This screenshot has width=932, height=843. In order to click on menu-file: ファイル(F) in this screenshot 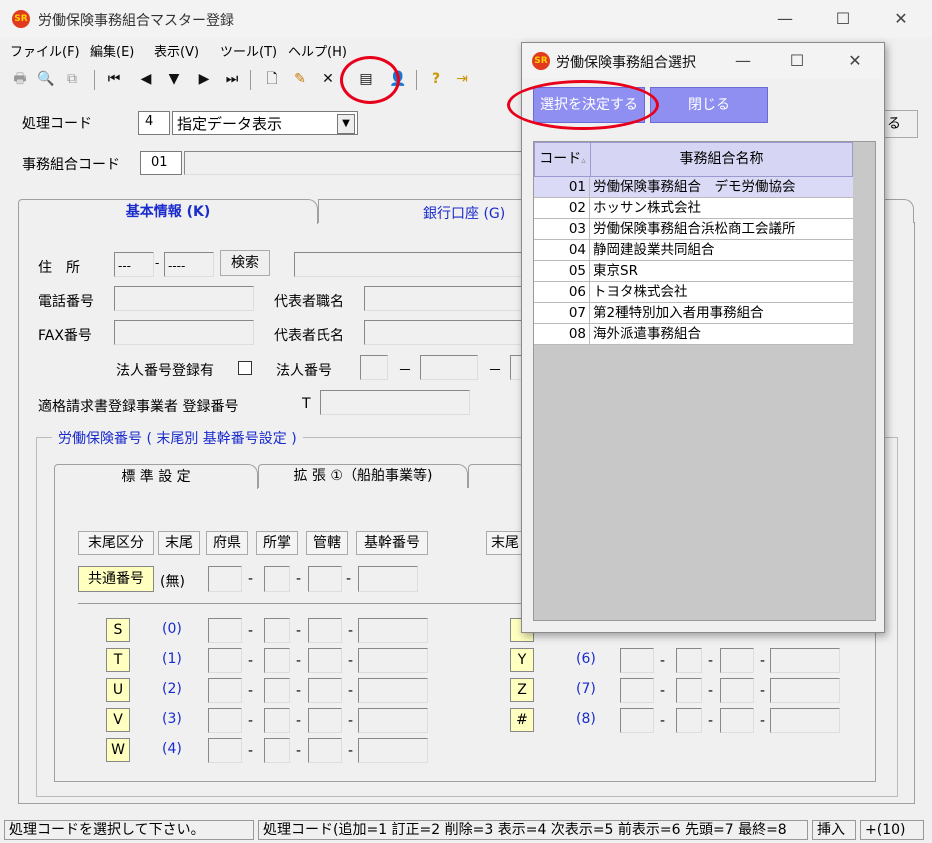, I will do `click(45, 50)`.